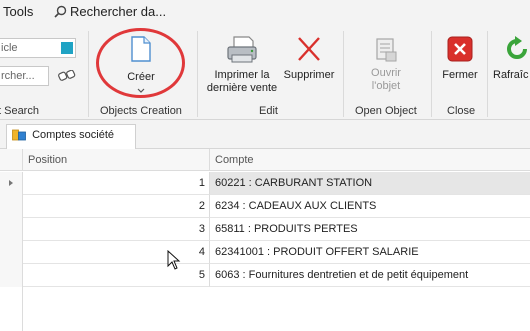 Image resolution: width=530 pixels, height=331 pixels. What do you see at coordinates (140, 63) in the screenshot?
I see `red-circle-annotation` at bounding box center [140, 63].